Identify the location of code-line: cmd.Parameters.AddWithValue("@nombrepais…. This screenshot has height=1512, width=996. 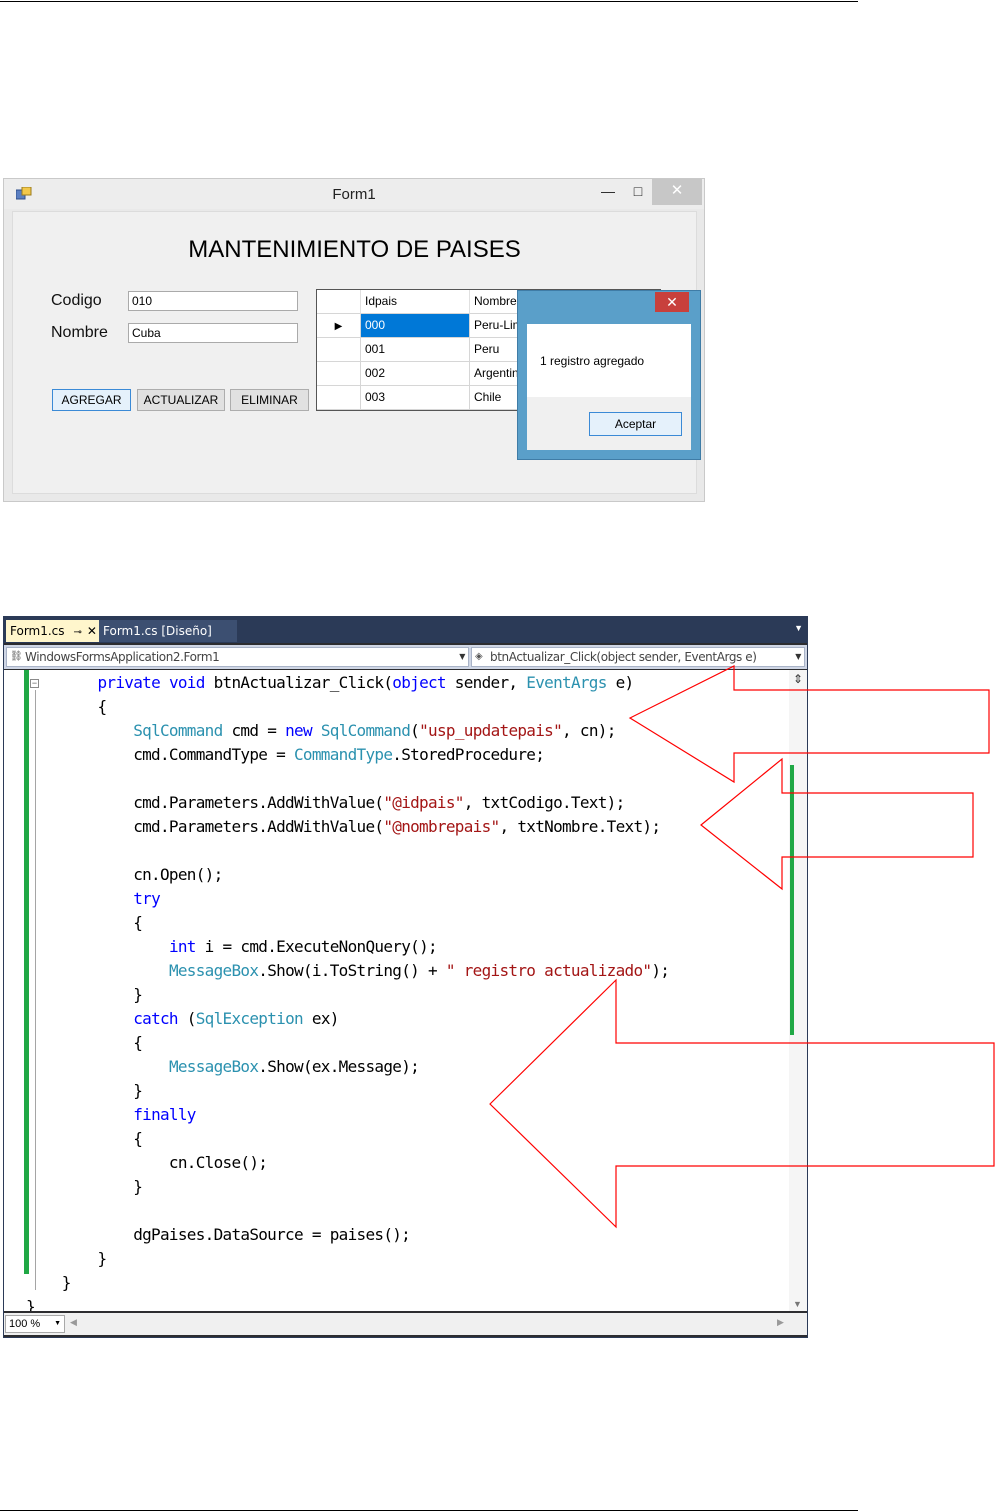
(343, 827).